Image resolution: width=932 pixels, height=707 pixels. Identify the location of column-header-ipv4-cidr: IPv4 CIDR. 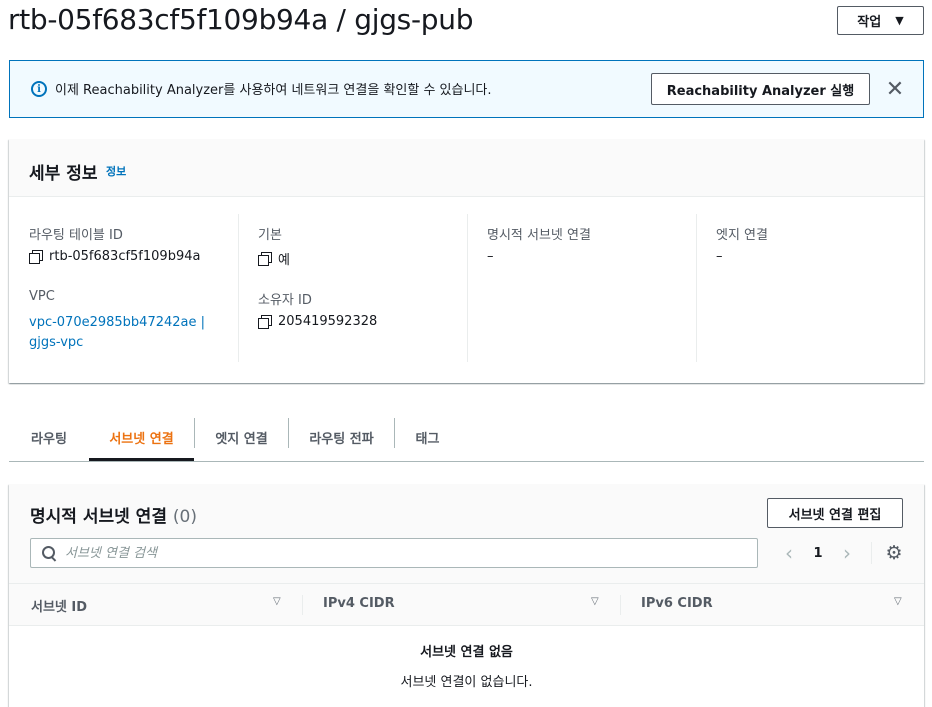
(359, 603).